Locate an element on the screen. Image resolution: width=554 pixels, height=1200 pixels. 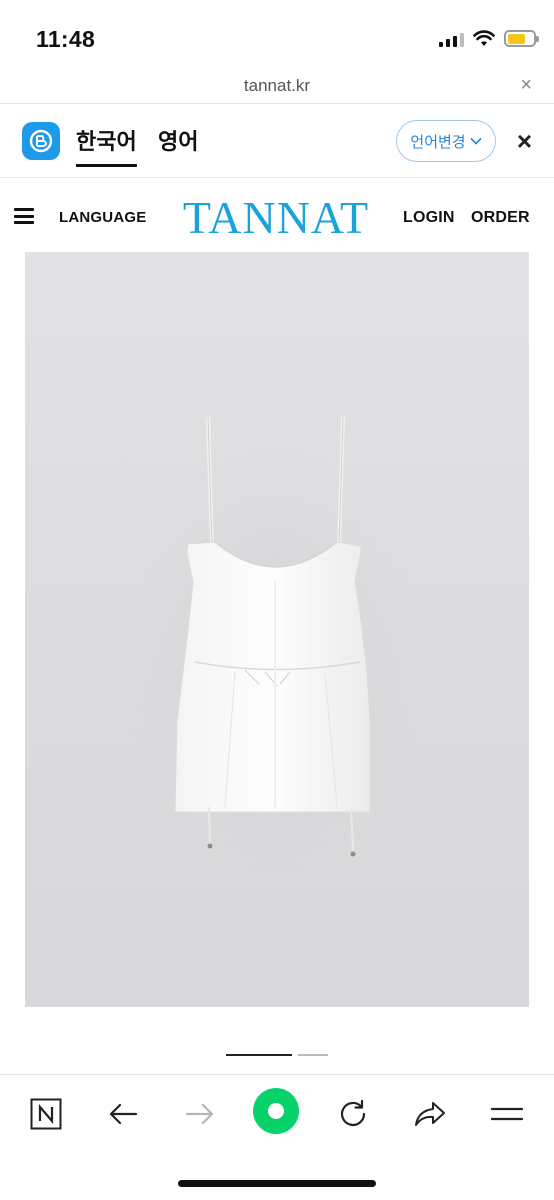
site-logo: TANNAT is located at coordinates (276, 218).